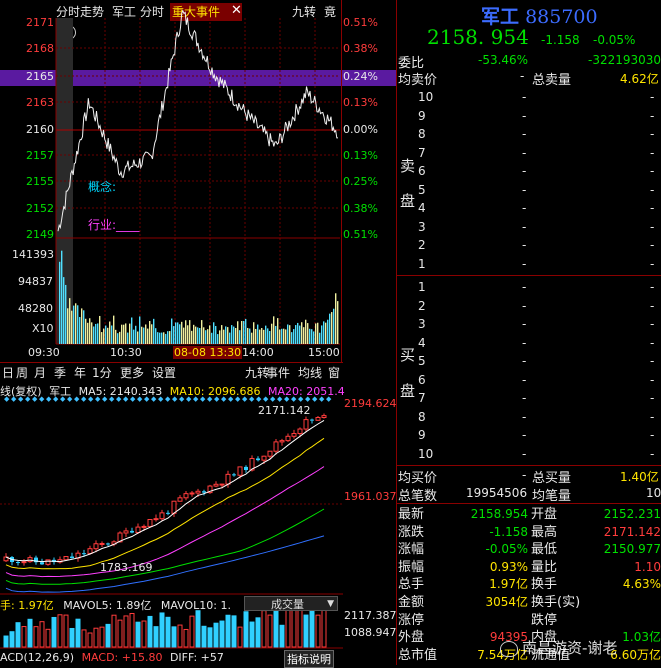 The width and height of the screenshot is (661, 668). I want to click on sell-price-2: -, so click(524, 134).